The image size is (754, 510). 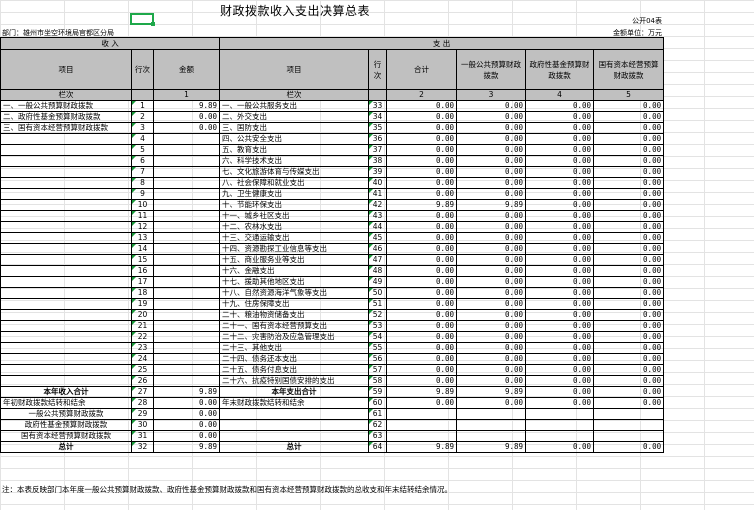 I want to click on row-income-line: 4, so click(x=142, y=139).